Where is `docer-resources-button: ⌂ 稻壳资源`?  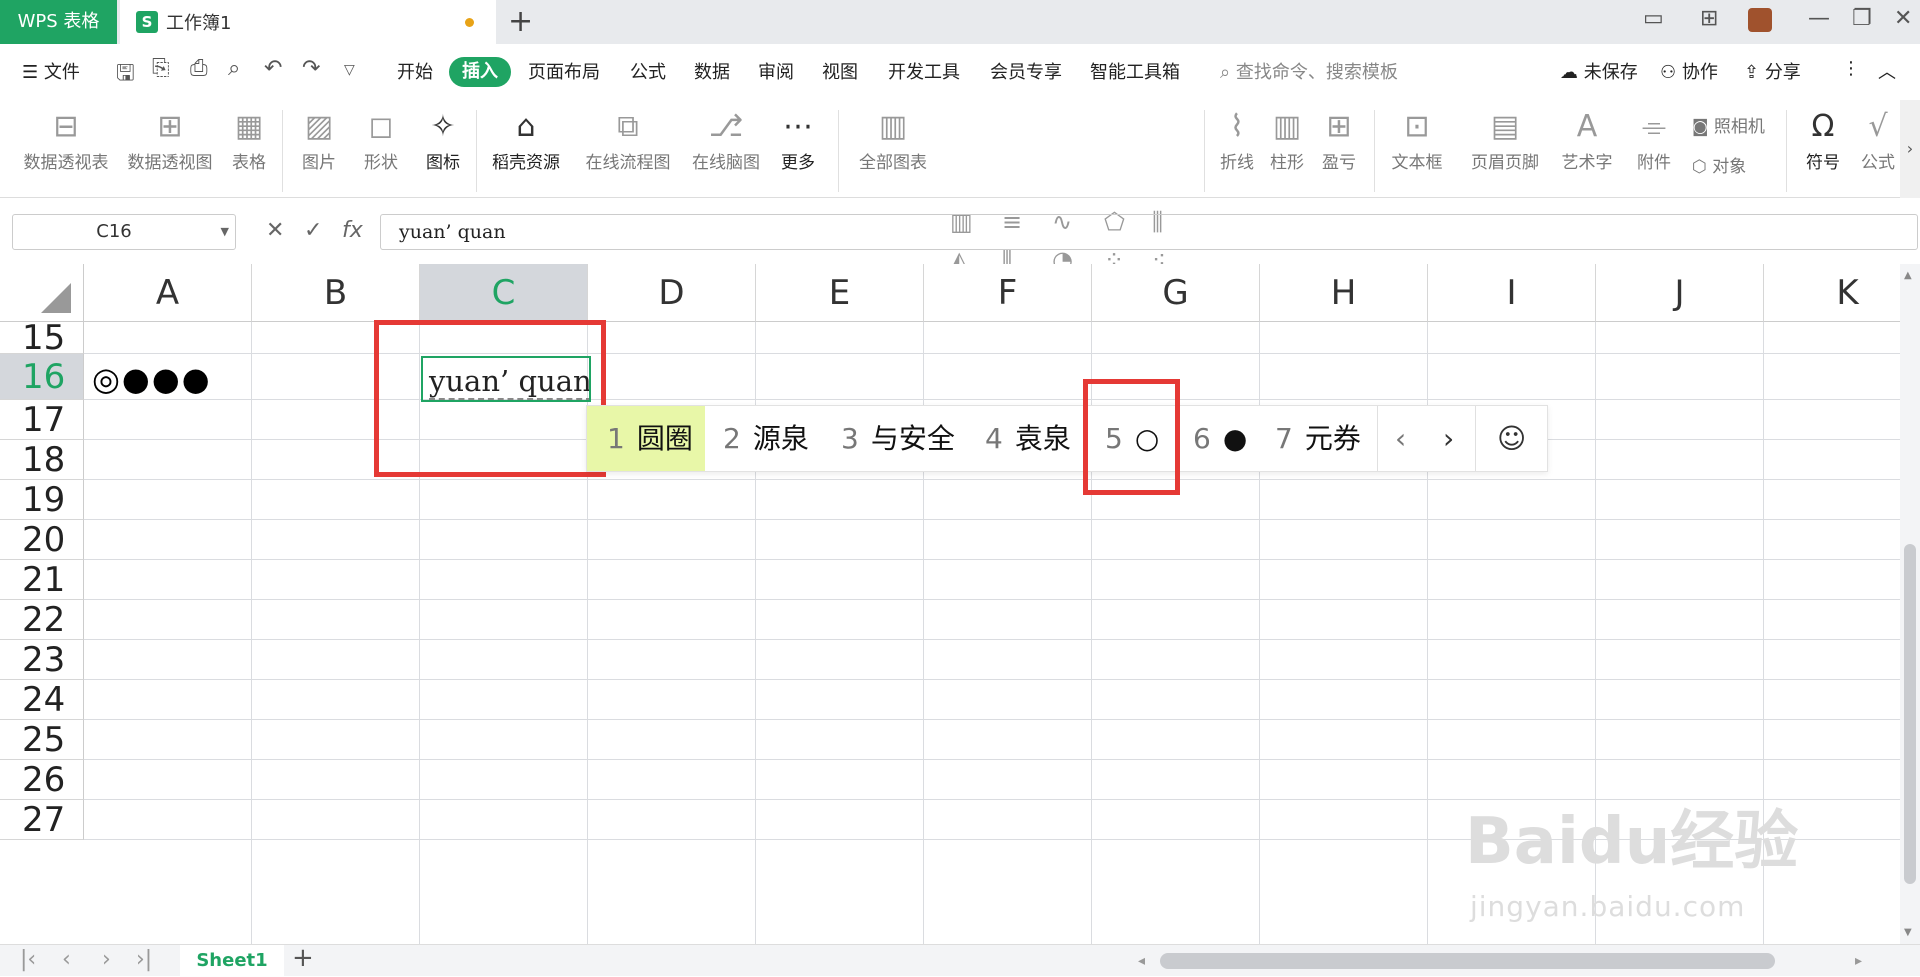
docer-resources-button: ⌂ 稻壳资源 is located at coordinates (526, 139).